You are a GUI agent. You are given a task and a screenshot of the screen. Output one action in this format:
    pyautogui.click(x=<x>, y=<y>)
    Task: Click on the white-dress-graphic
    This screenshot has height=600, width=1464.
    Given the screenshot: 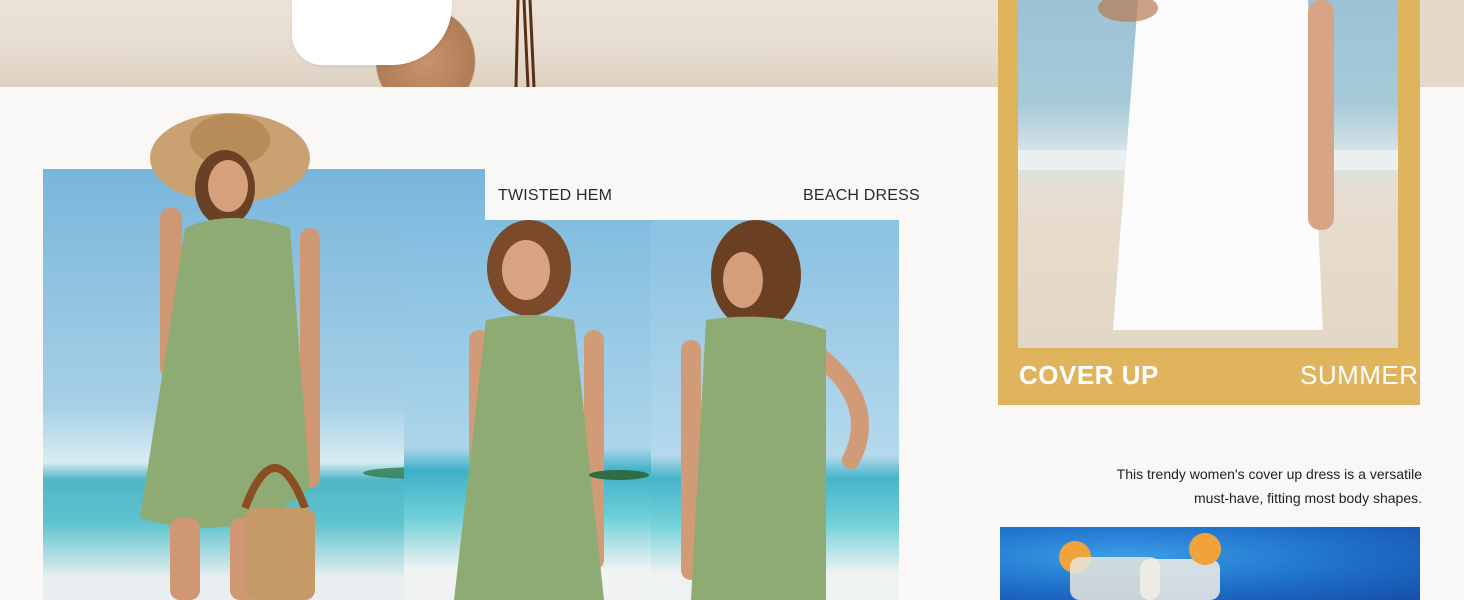 What is the action you would take?
    pyautogui.click(x=1208, y=165)
    